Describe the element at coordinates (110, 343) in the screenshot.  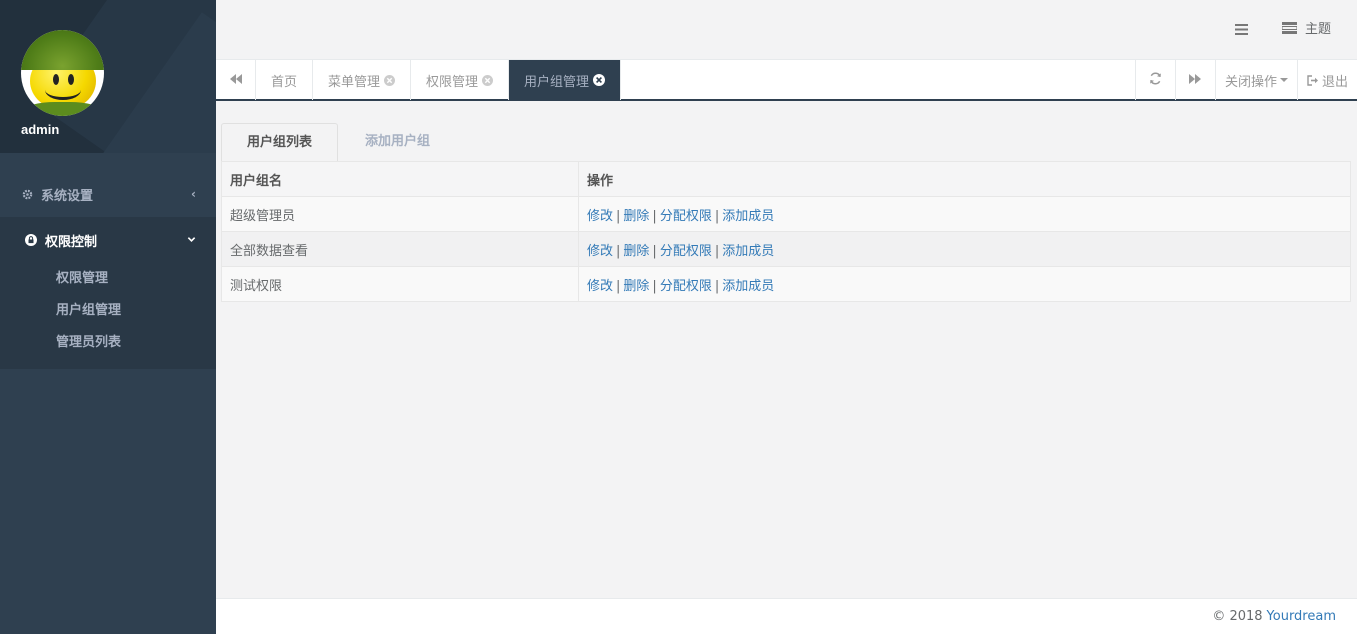
I see `sidebar-subitem-admin-list: 管理员列表` at that location.